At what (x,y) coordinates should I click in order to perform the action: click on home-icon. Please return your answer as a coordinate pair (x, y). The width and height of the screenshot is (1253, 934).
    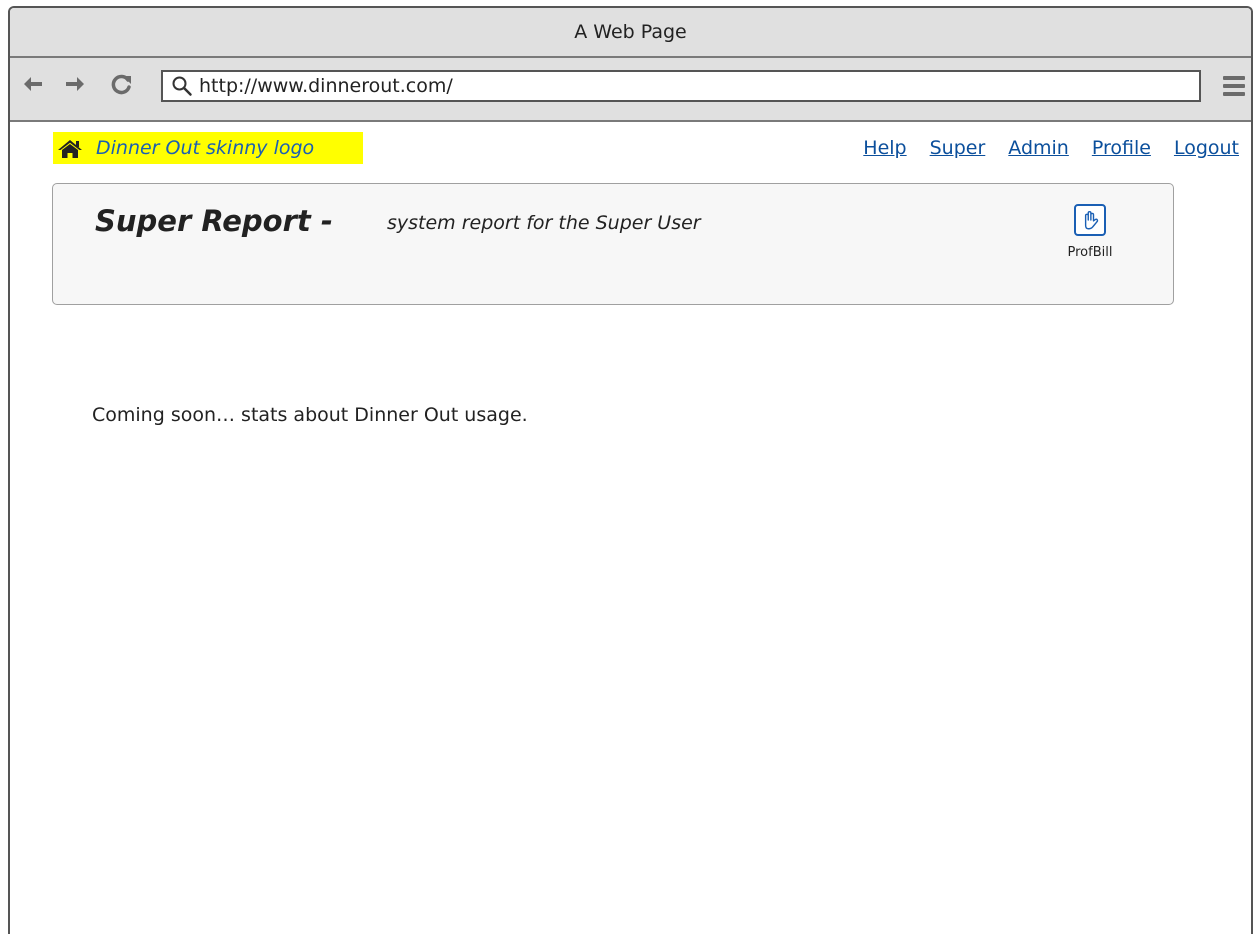
    Looking at the image, I should click on (70, 149).